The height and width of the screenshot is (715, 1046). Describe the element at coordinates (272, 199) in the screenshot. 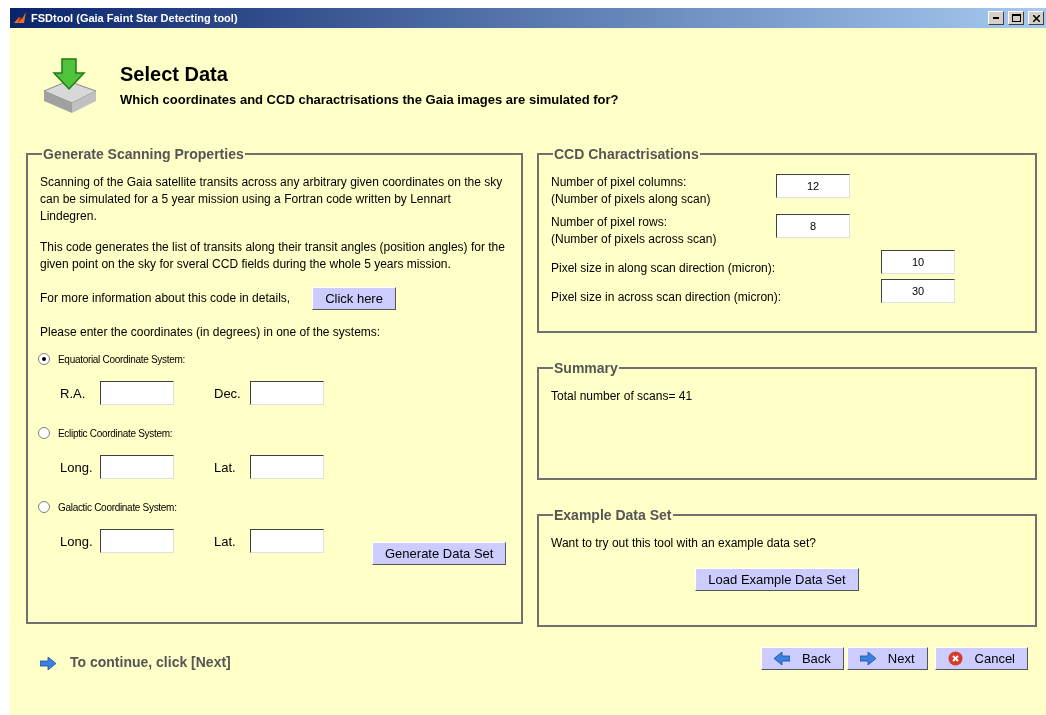

I see `description-text: Scanning of the Gaia satellite transits across any arbitrary given coordinates on the sky can be simulated for a 5 year mission using a Fortran code written by Lennart Lindegren.` at that location.